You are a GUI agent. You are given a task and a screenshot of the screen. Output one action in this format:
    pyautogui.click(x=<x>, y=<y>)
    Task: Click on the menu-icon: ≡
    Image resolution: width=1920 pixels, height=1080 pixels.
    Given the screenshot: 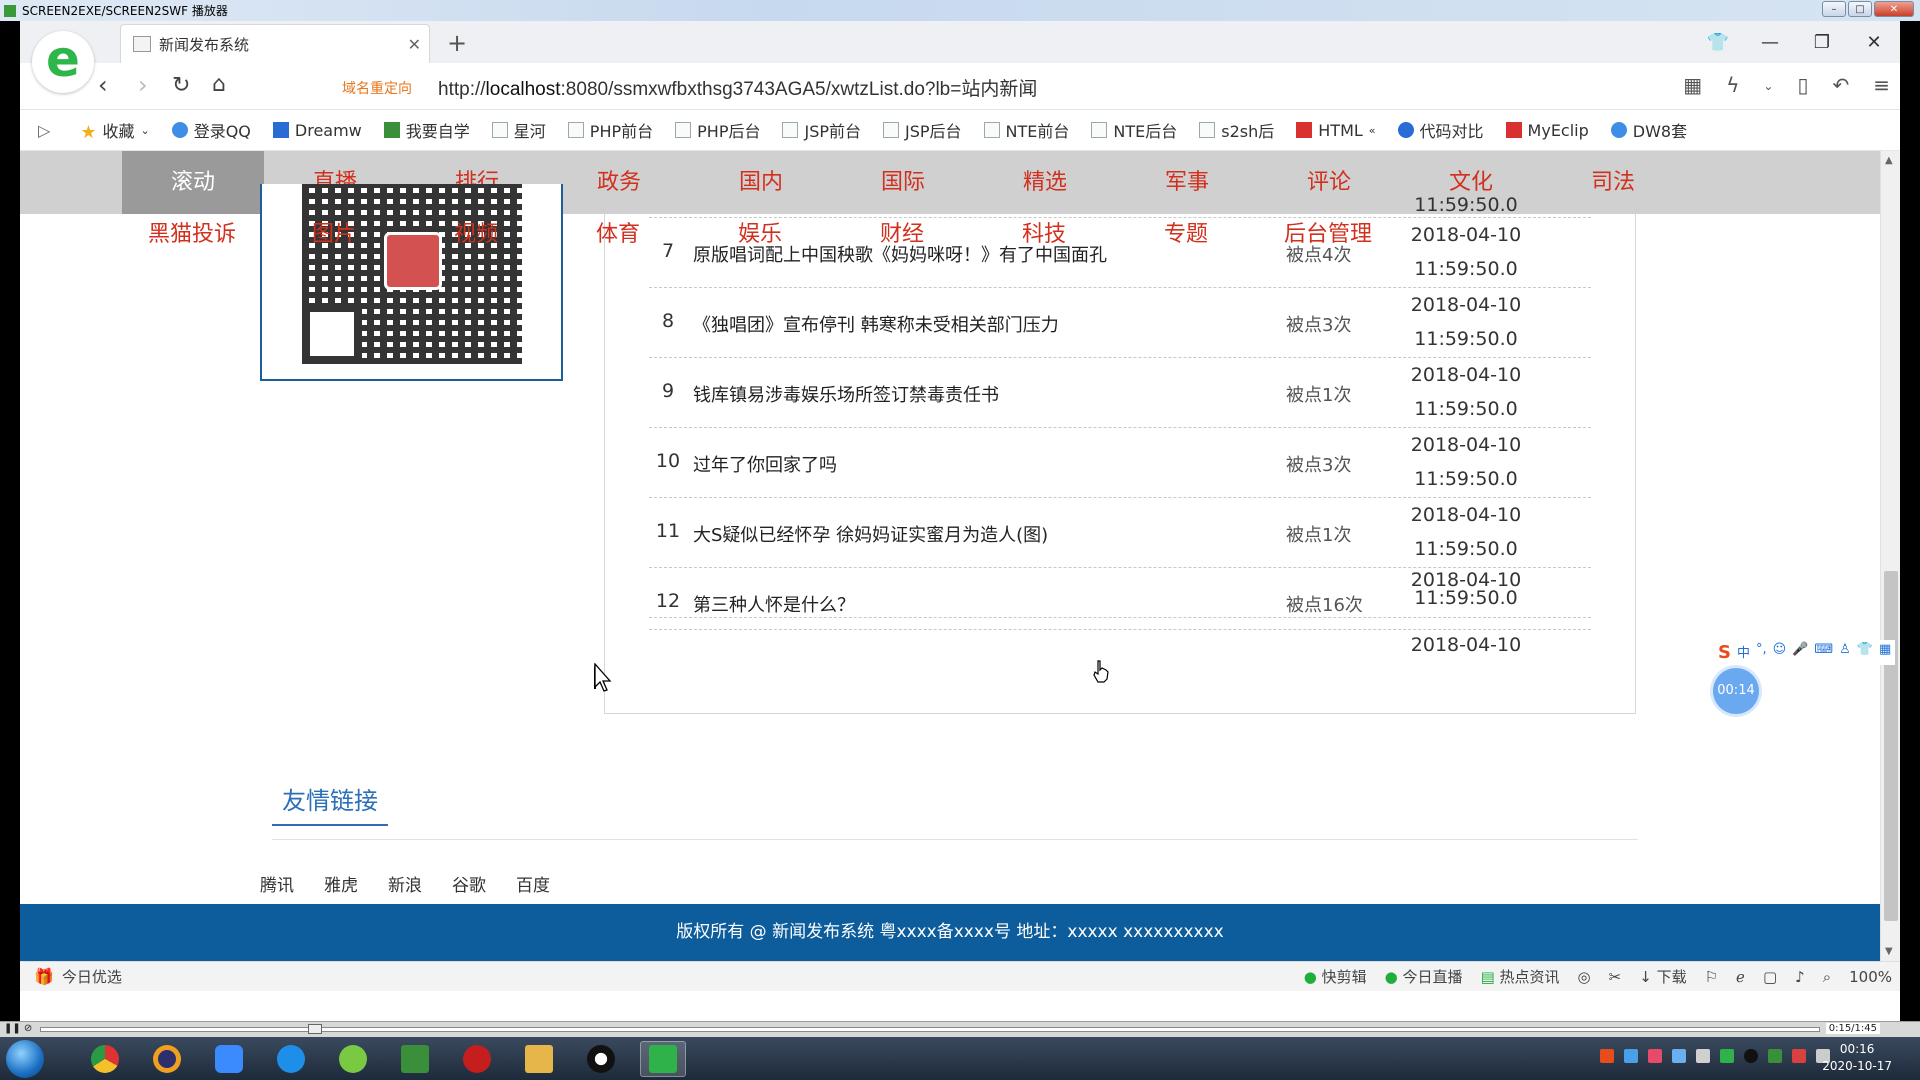 What is the action you would take?
    pyautogui.click(x=1881, y=85)
    